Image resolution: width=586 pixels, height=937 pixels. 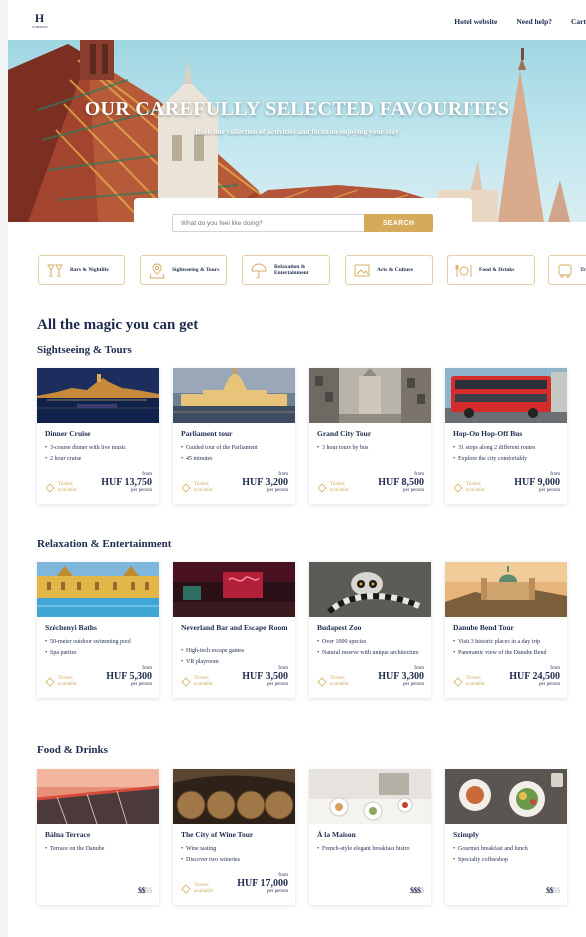 I want to click on nav-cart: Cart, so click(x=578, y=21).